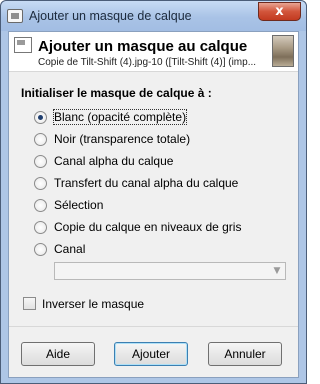 The height and width of the screenshot is (384, 320). Describe the element at coordinates (58, 354) in the screenshot. I see `help-button: Aide` at that location.